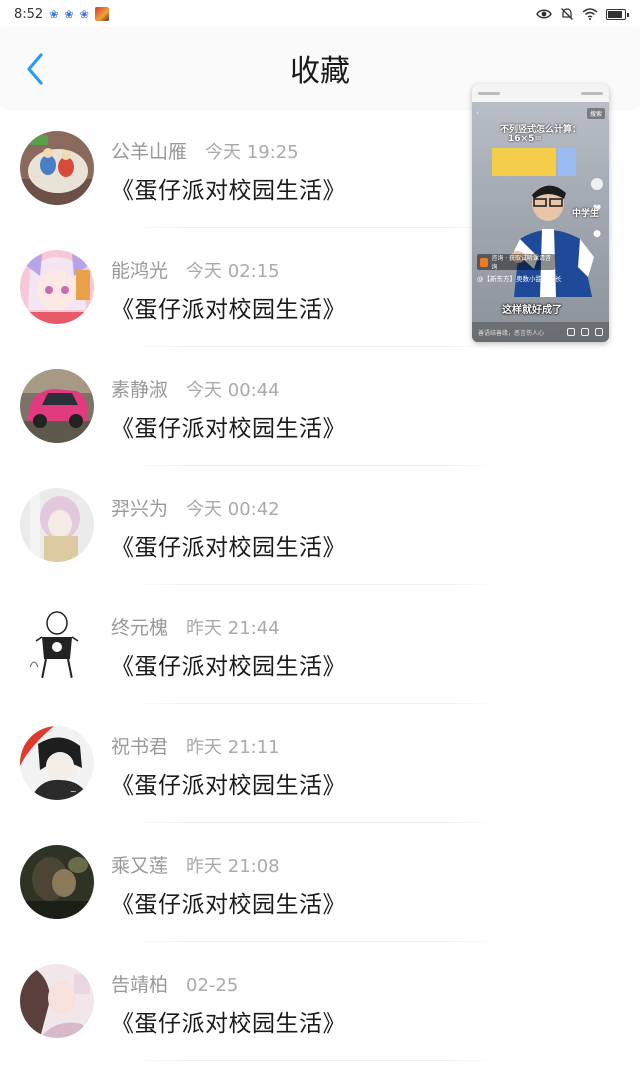 The image size is (640, 1067). What do you see at coordinates (140, 866) in the screenshot?
I see `author-name: 乘又莲` at bounding box center [140, 866].